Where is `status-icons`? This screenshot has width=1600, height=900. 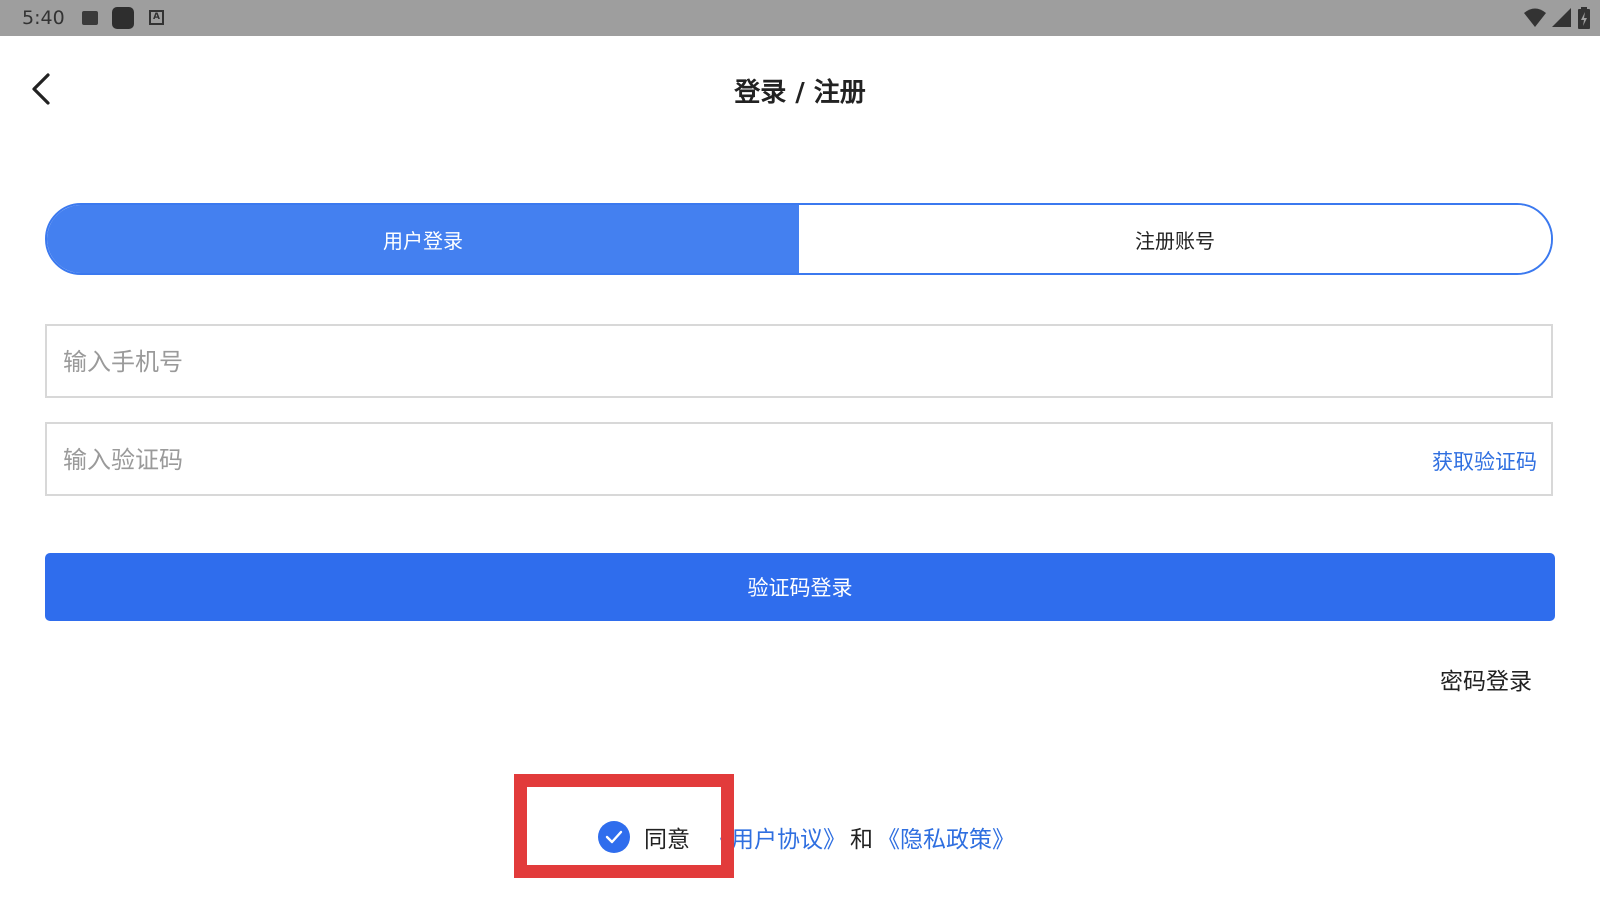 status-icons is located at coordinates (1557, 18).